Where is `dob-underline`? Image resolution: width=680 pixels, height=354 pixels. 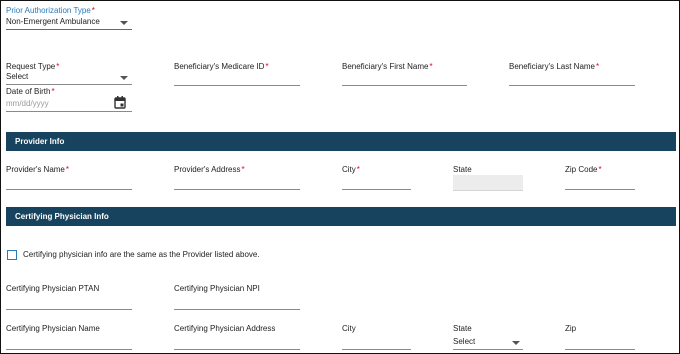
dob-underline is located at coordinates (69, 111).